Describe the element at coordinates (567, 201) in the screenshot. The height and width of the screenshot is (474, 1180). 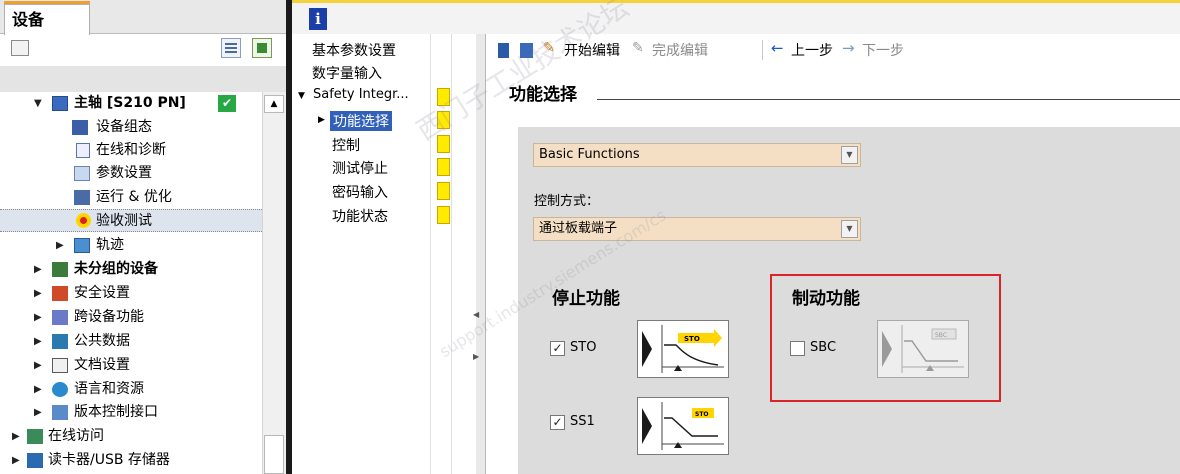
I see `control-mode-label: 控制方式：` at that location.